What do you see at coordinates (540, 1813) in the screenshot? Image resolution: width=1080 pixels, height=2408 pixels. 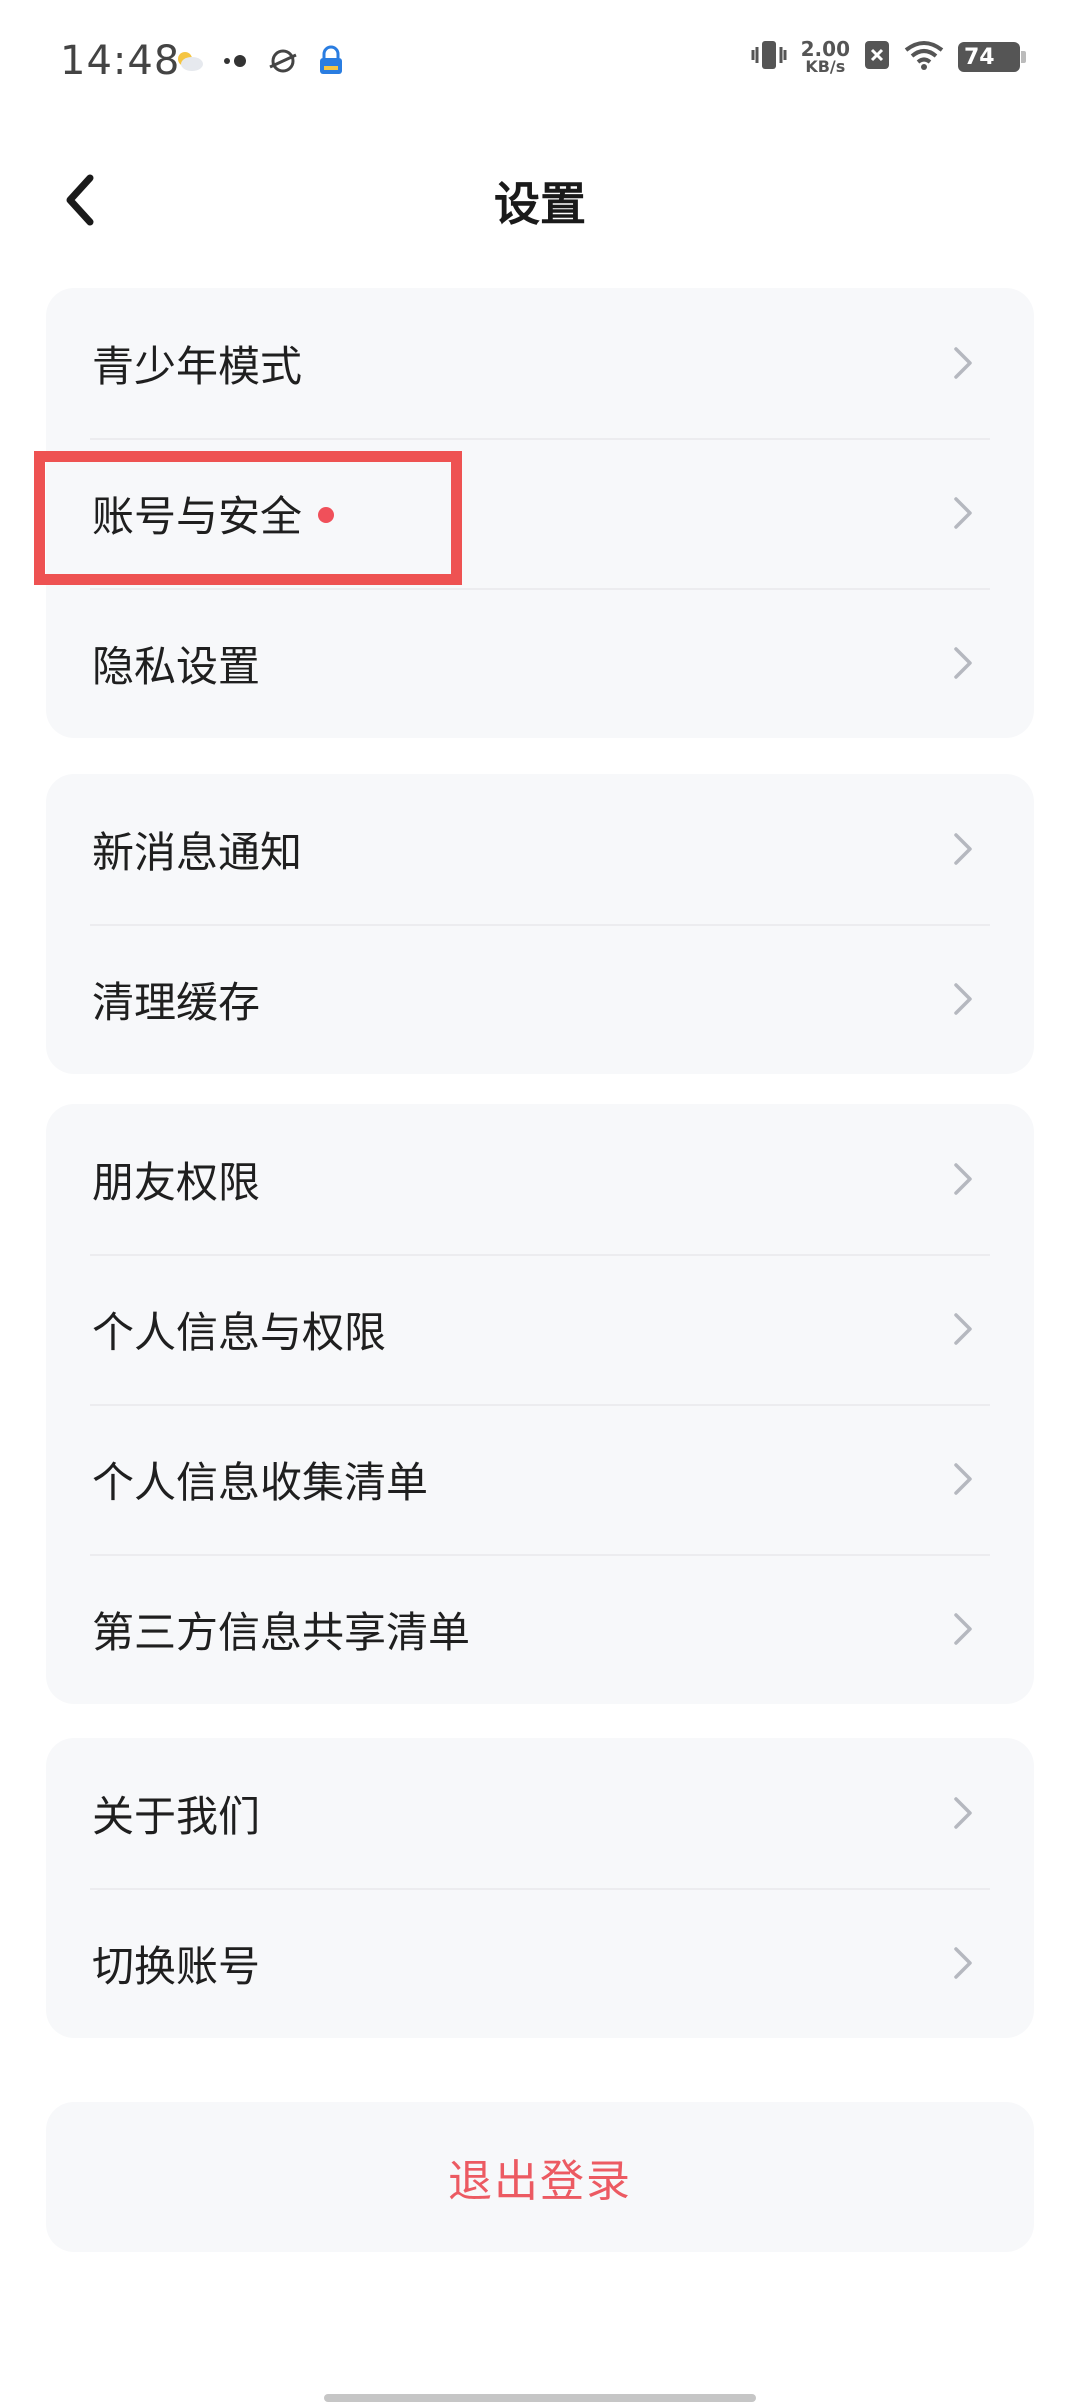 I see `menu-item-about-us: 关于我们` at bounding box center [540, 1813].